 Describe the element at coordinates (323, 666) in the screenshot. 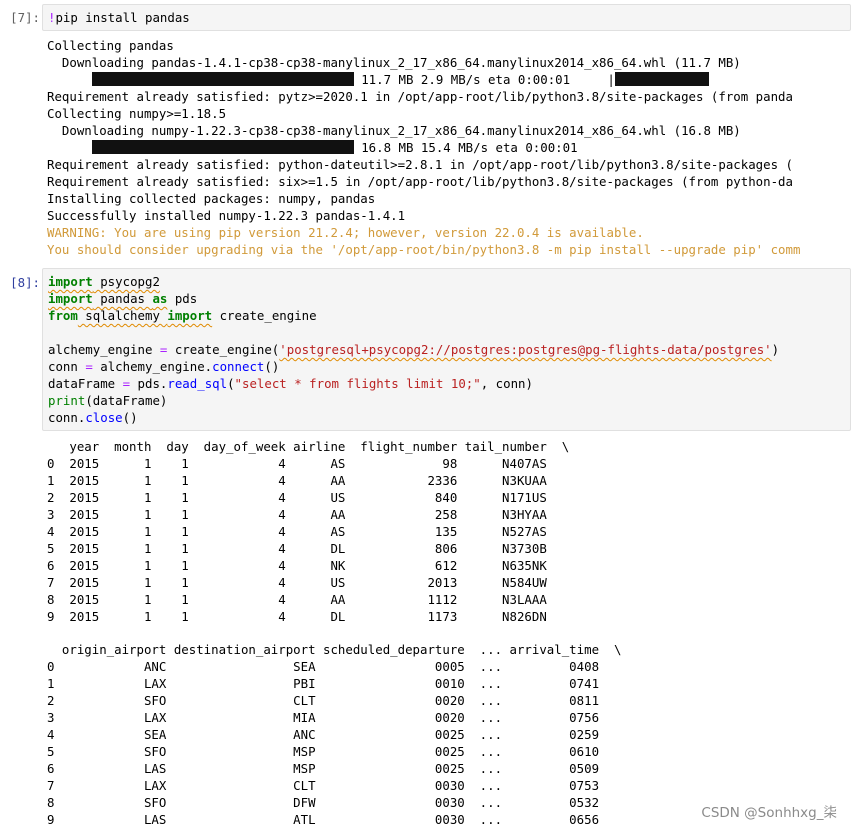

I see `table-row: 0 ANC SEA 0005 ... 0408` at that location.